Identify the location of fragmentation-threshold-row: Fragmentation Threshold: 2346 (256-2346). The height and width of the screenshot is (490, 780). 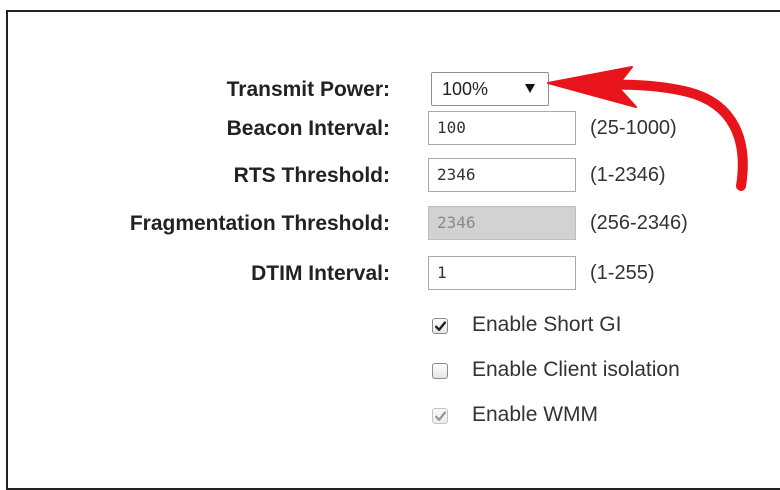
(390, 225).